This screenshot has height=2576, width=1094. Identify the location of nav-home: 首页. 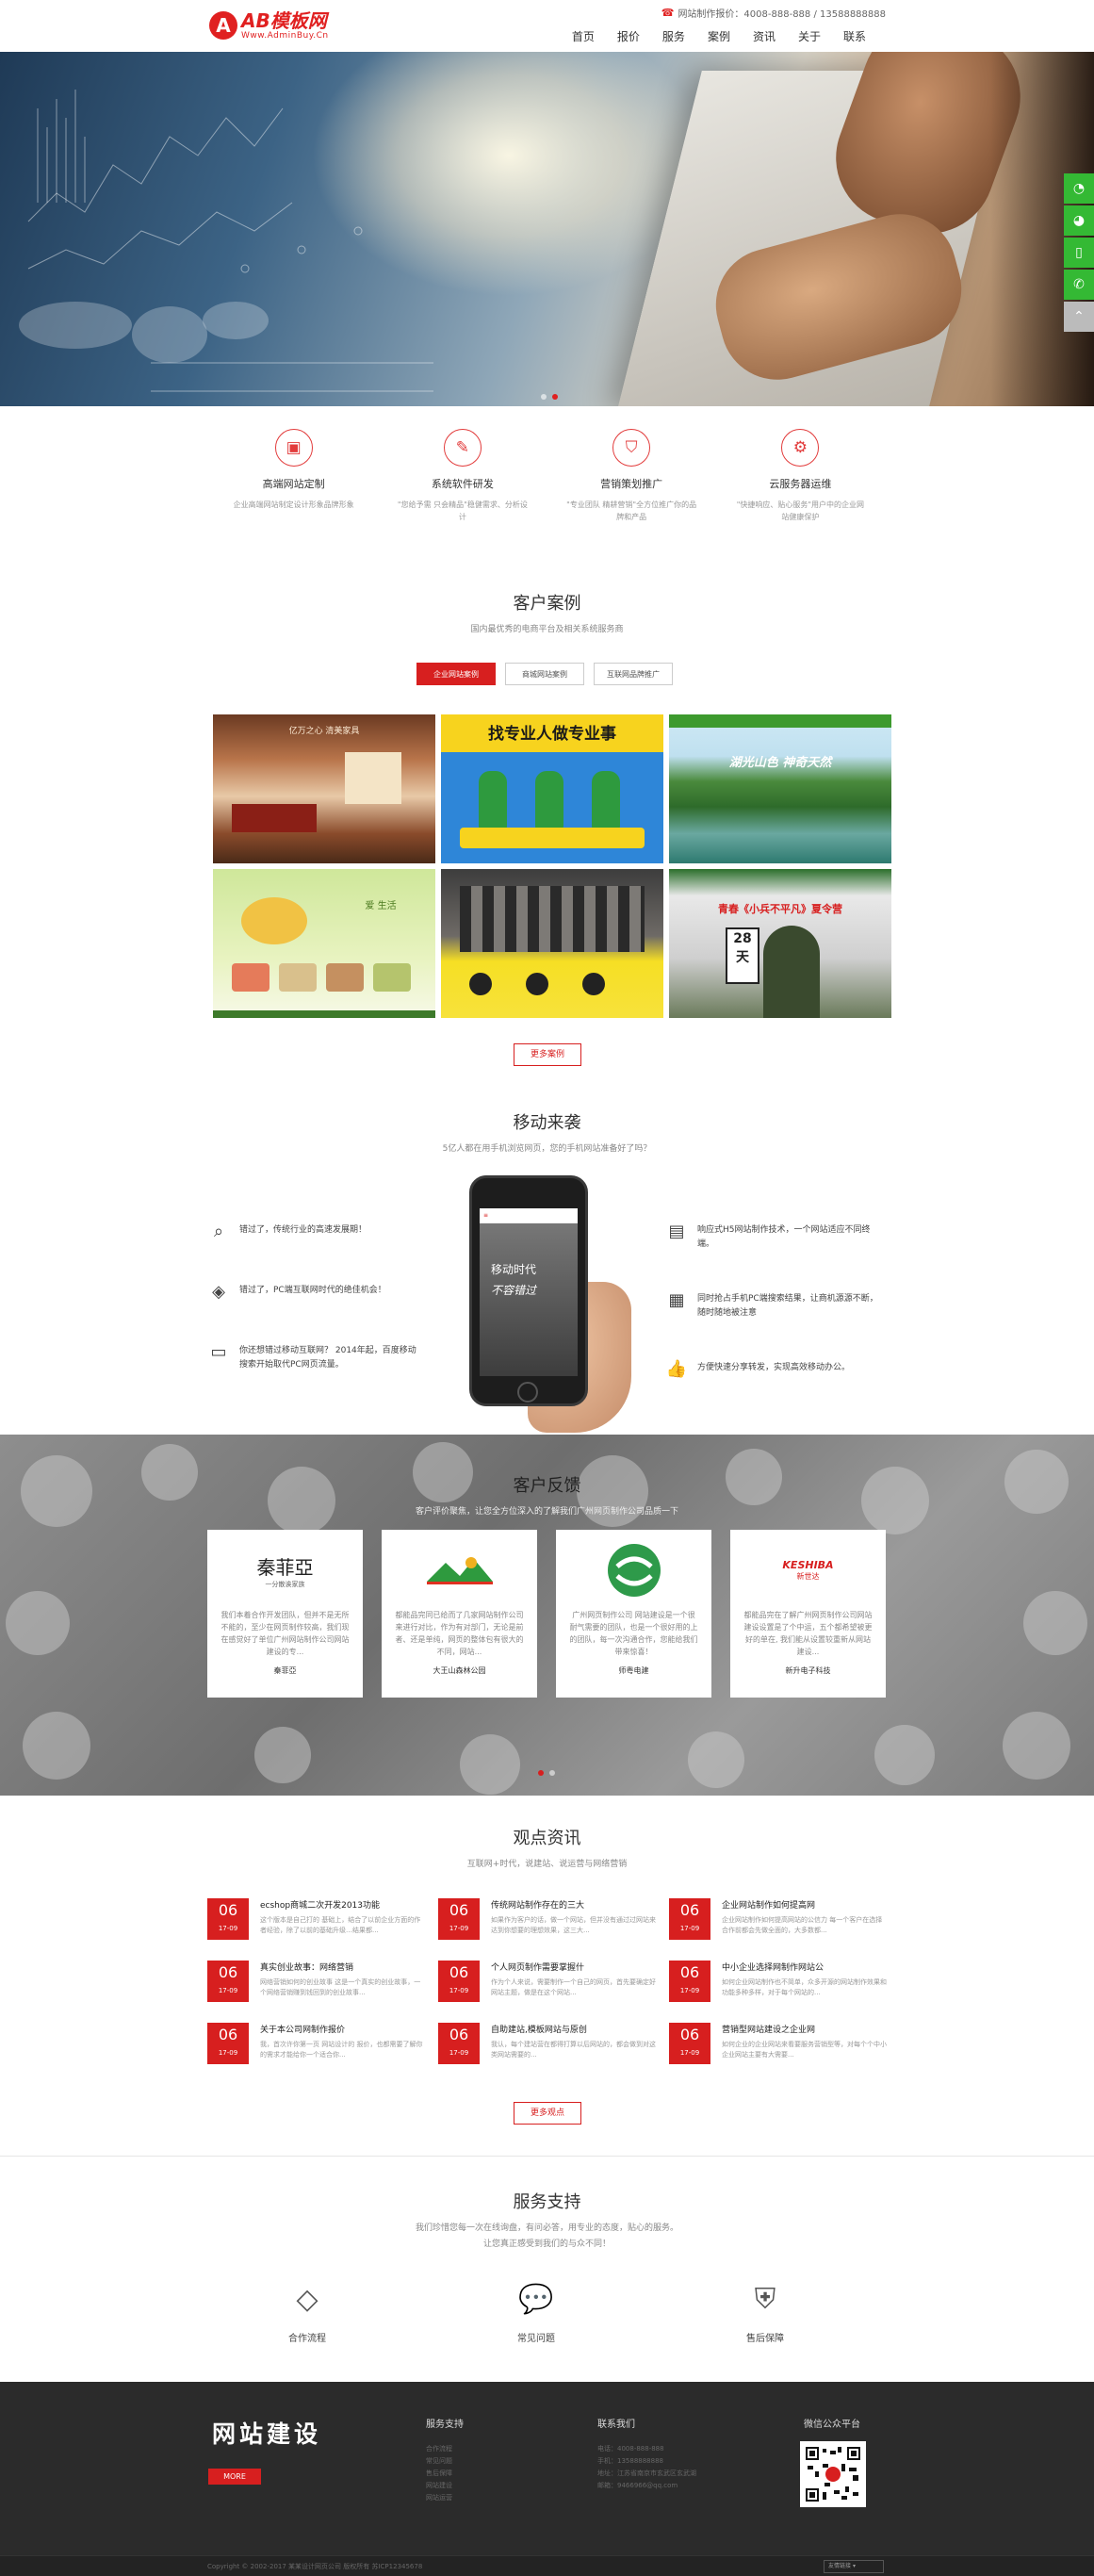
(583, 36).